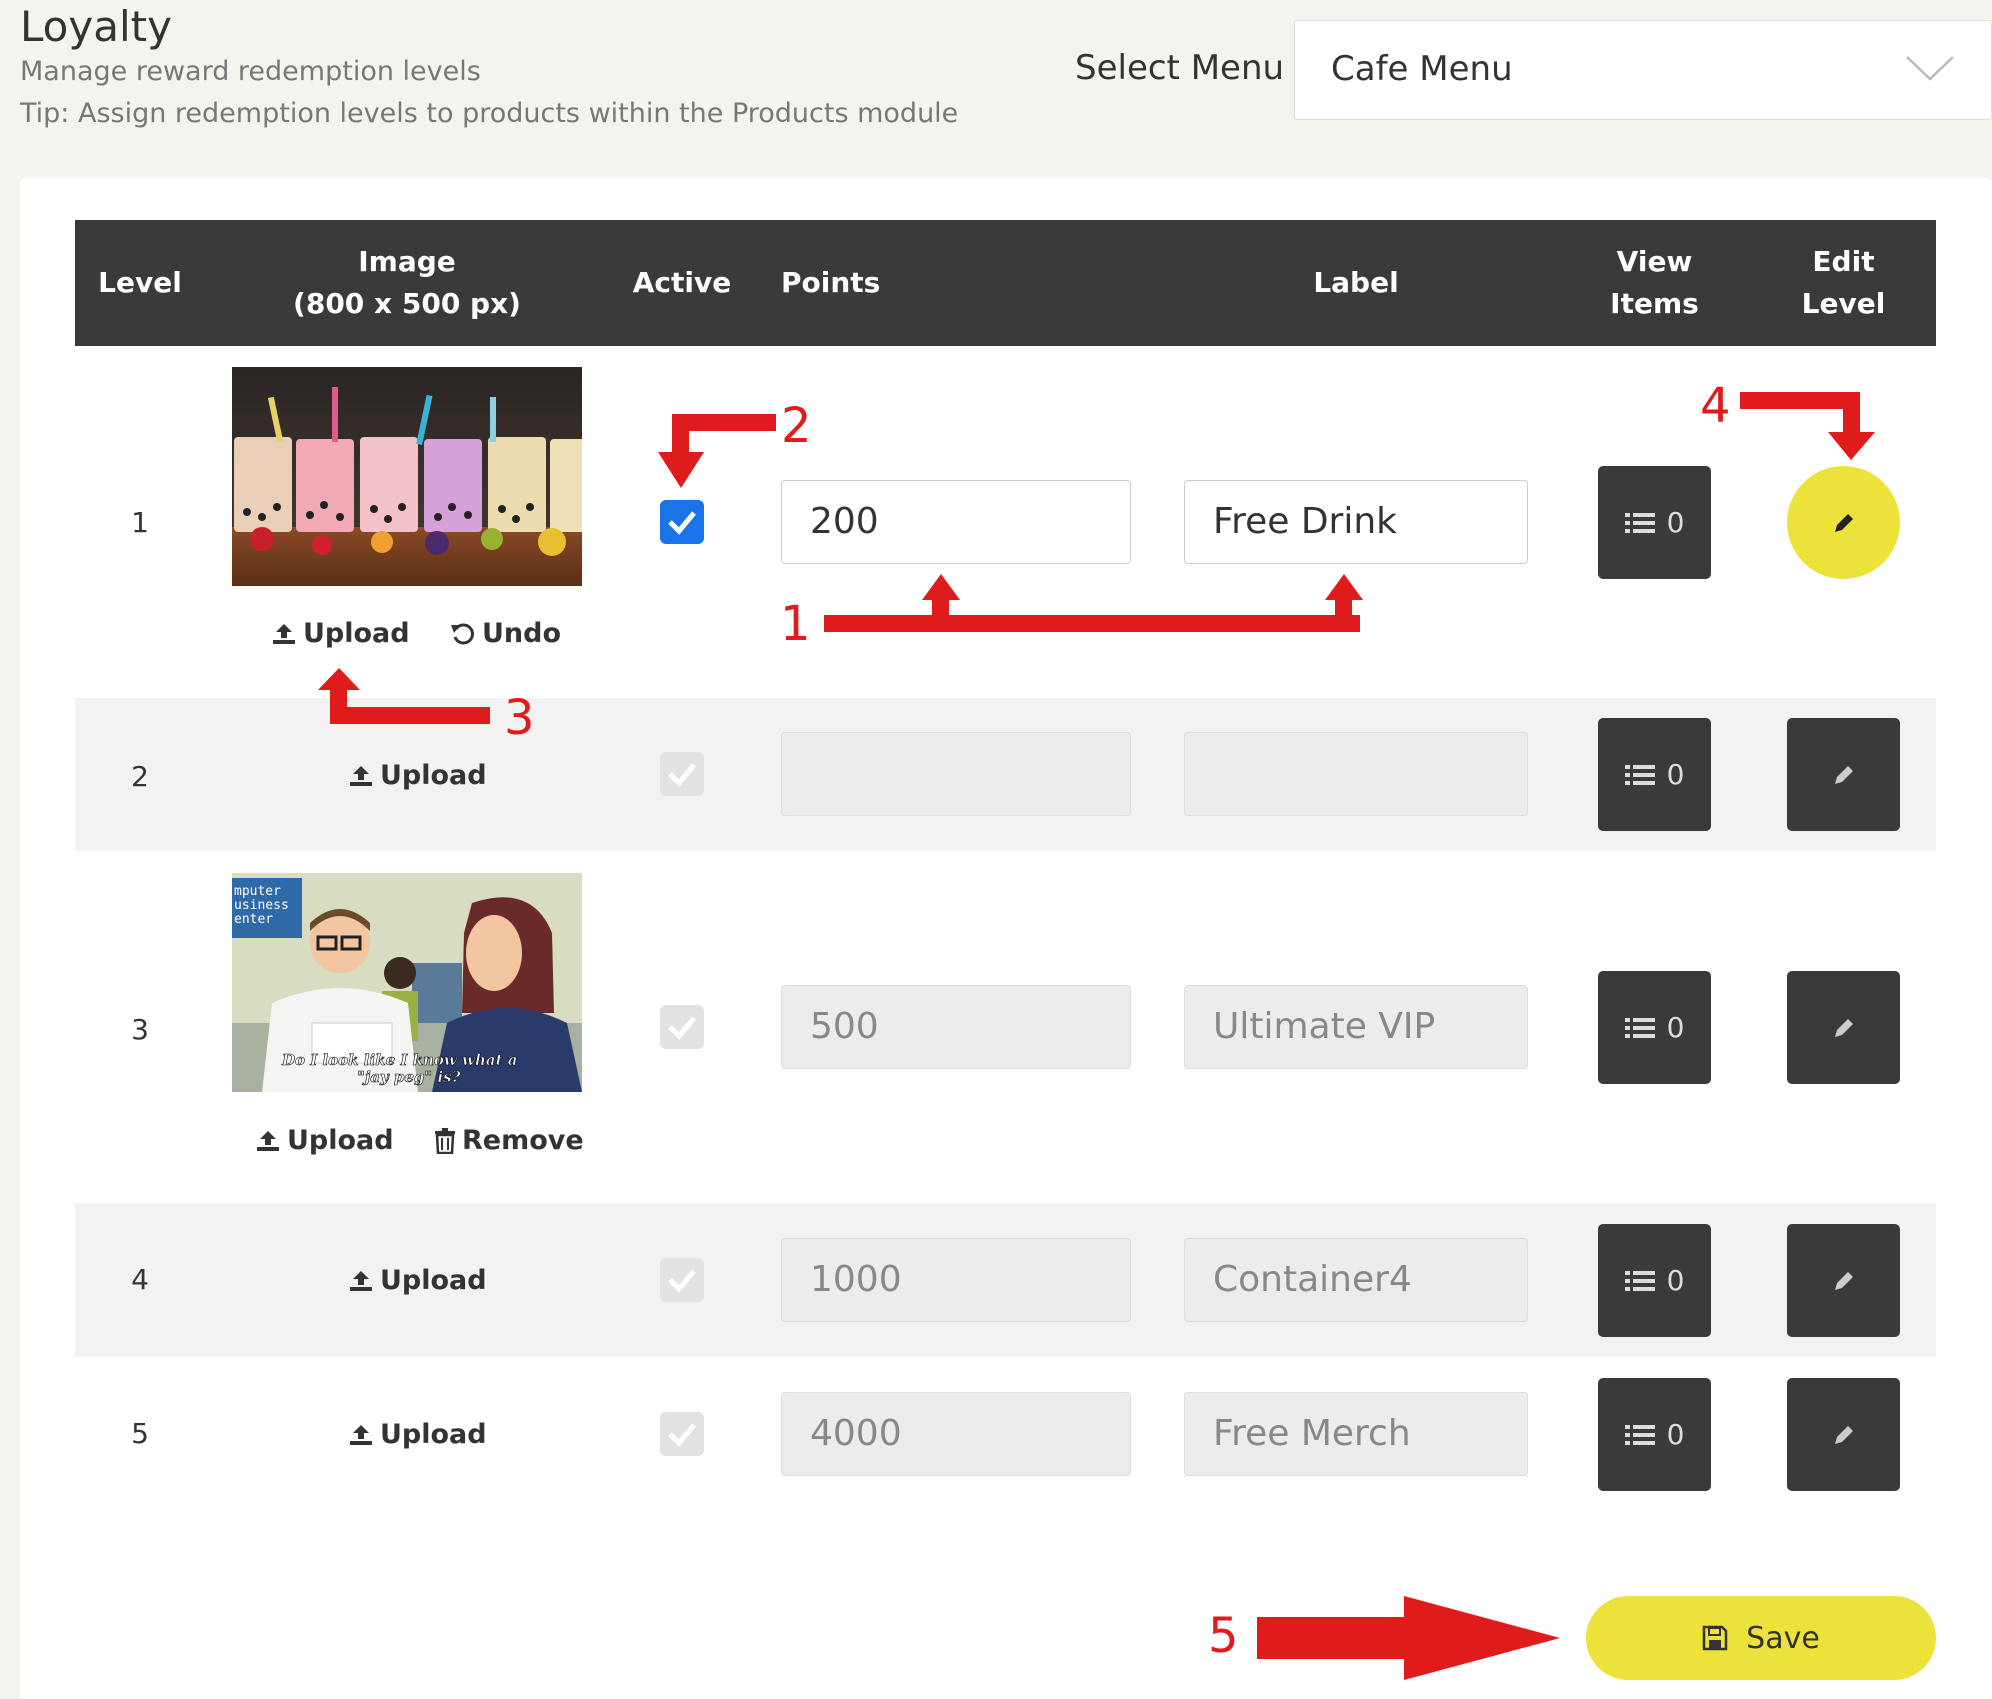 The width and height of the screenshot is (1992, 1699). I want to click on table-row: 2 Upload 0, so click(1005, 774).